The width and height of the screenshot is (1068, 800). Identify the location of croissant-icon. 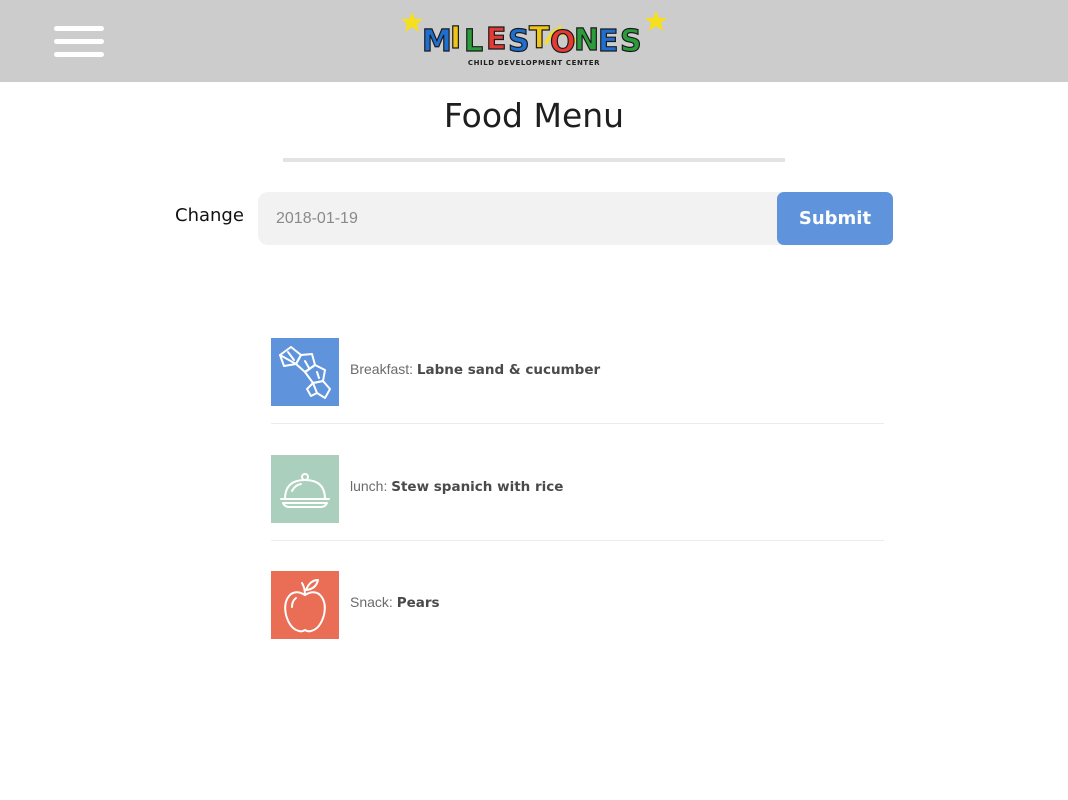
(305, 372).